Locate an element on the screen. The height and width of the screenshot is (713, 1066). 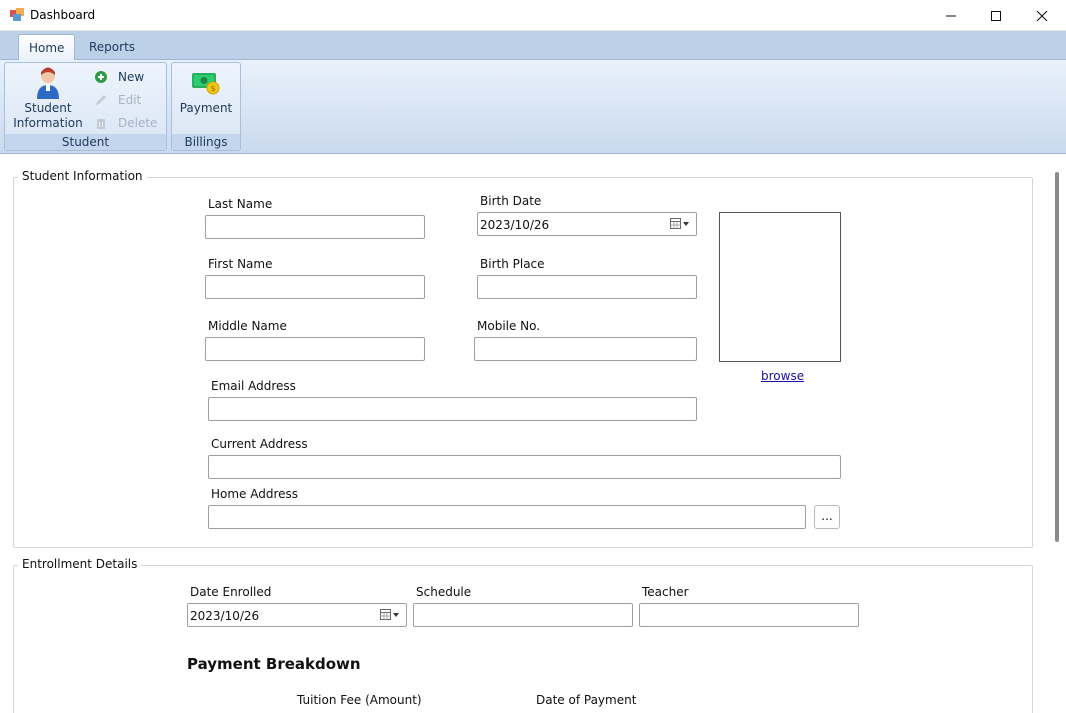
new-button: New is located at coordinates (119, 77).